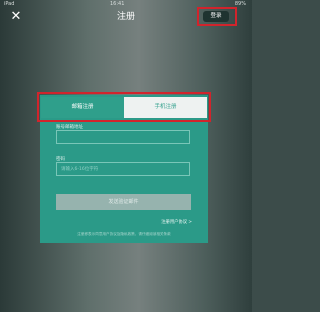 The height and width of the screenshot is (312, 320). I want to click on tabs-highlight, so click(124, 107).